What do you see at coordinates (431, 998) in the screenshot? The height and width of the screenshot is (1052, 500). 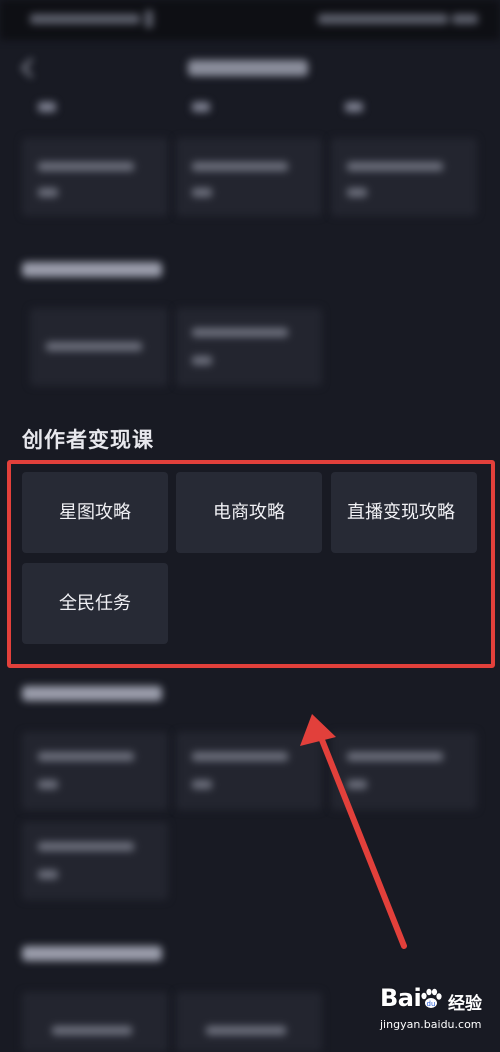 I see `paw-icon: du` at bounding box center [431, 998].